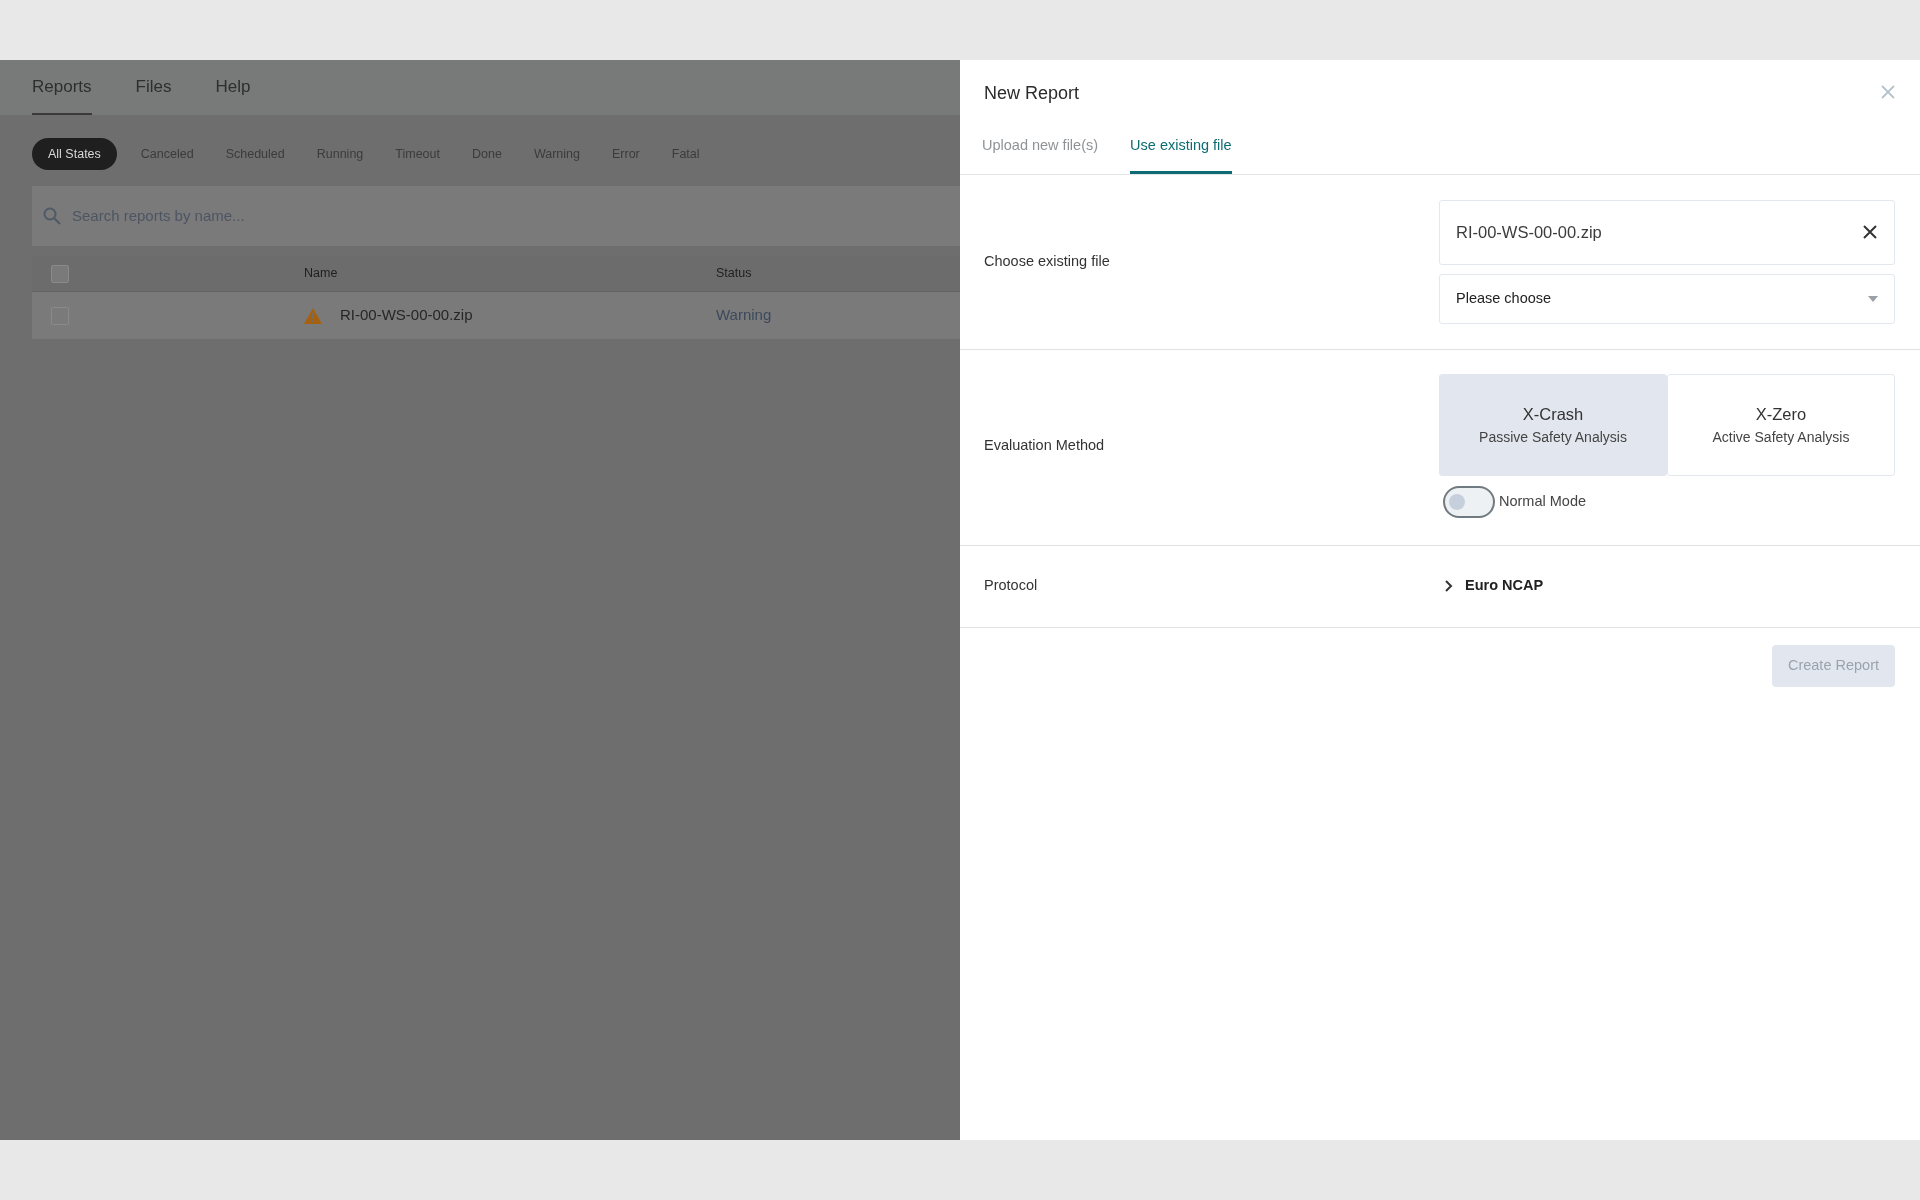 The height and width of the screenshot is (1200, 1920). What do you see at coordinates (1529, 232) in the screenshot?
I see `selected-file-name: RI-00-WS-00-00.zip` at bounding box center [1529, 232].